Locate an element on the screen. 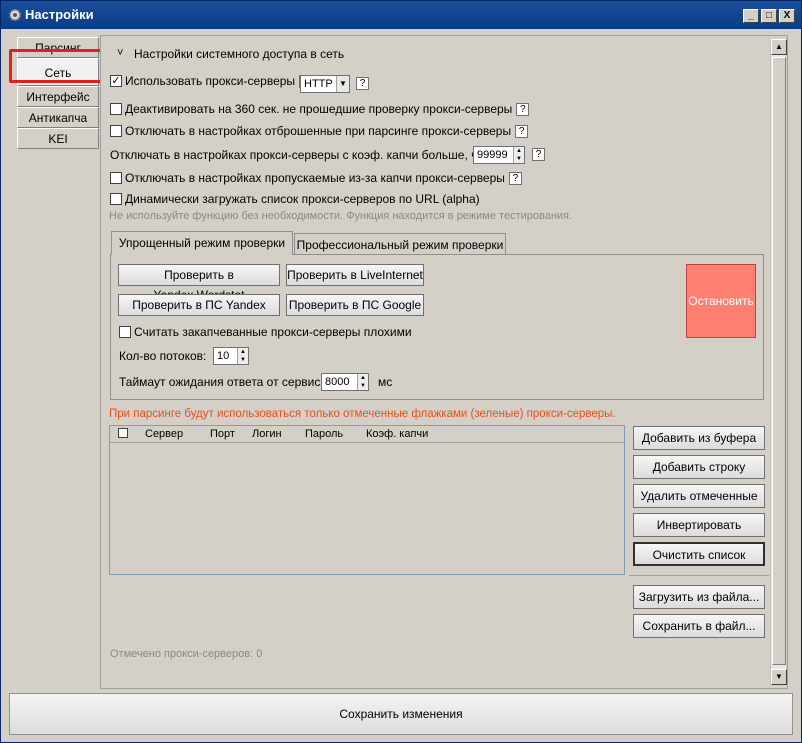 This screenshot has height=743, width=802. proxy-type-select: HTTP ▼ is located at coordinates (325, 84).